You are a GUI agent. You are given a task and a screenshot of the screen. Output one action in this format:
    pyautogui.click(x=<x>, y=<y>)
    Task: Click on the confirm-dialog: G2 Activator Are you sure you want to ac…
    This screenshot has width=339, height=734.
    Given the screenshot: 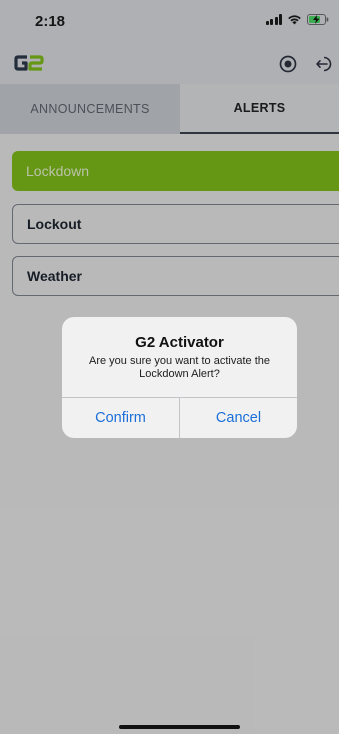 What is the action you would take?
    pyautogui.click(x=179, y=377)
    